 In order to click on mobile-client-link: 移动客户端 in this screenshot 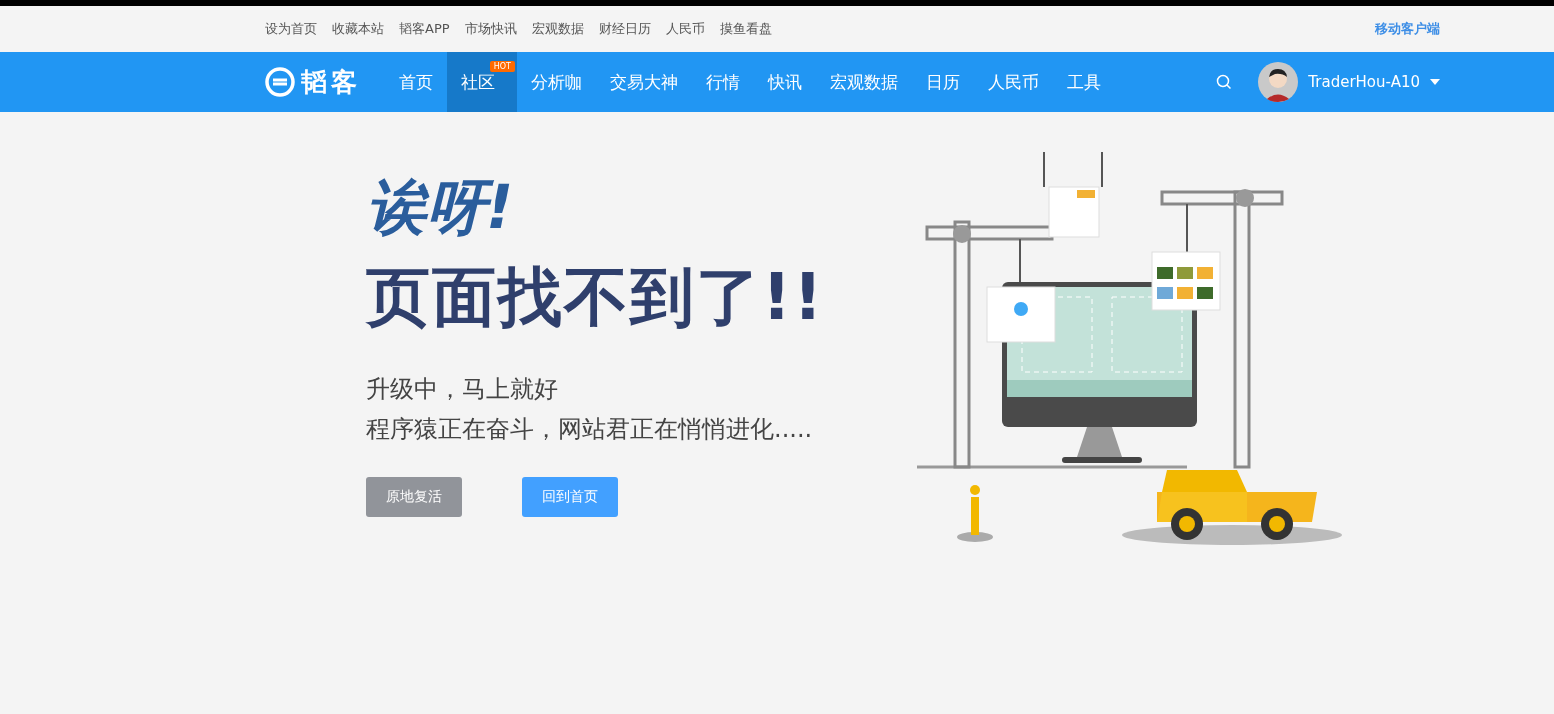, I will do `click(1407, 29)`.